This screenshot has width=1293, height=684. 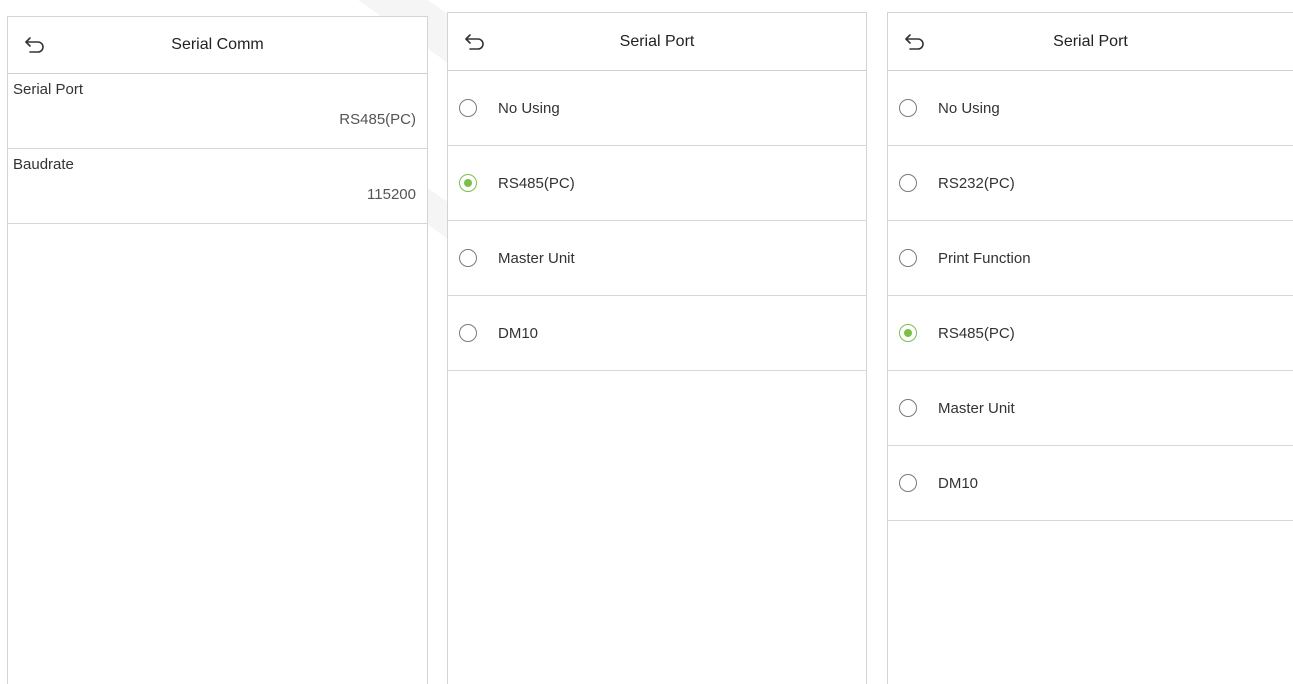 What do you see at coordinates (984, 258) in the screenshot?
I see `option-label: Print Function` at bounding box center [984, 258].